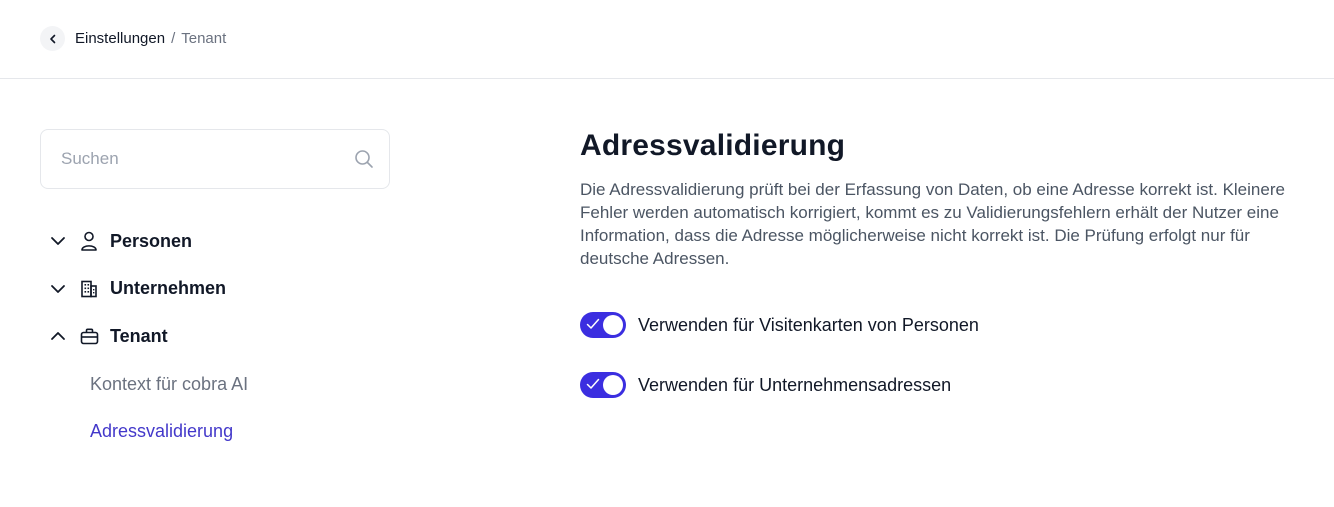 This screenshot has height=507, width=1334. Describe the element at coordinates (215, 431) in the screenshot. I see `nav-item-adressvalidierung: Adressvalidierung` at that location.